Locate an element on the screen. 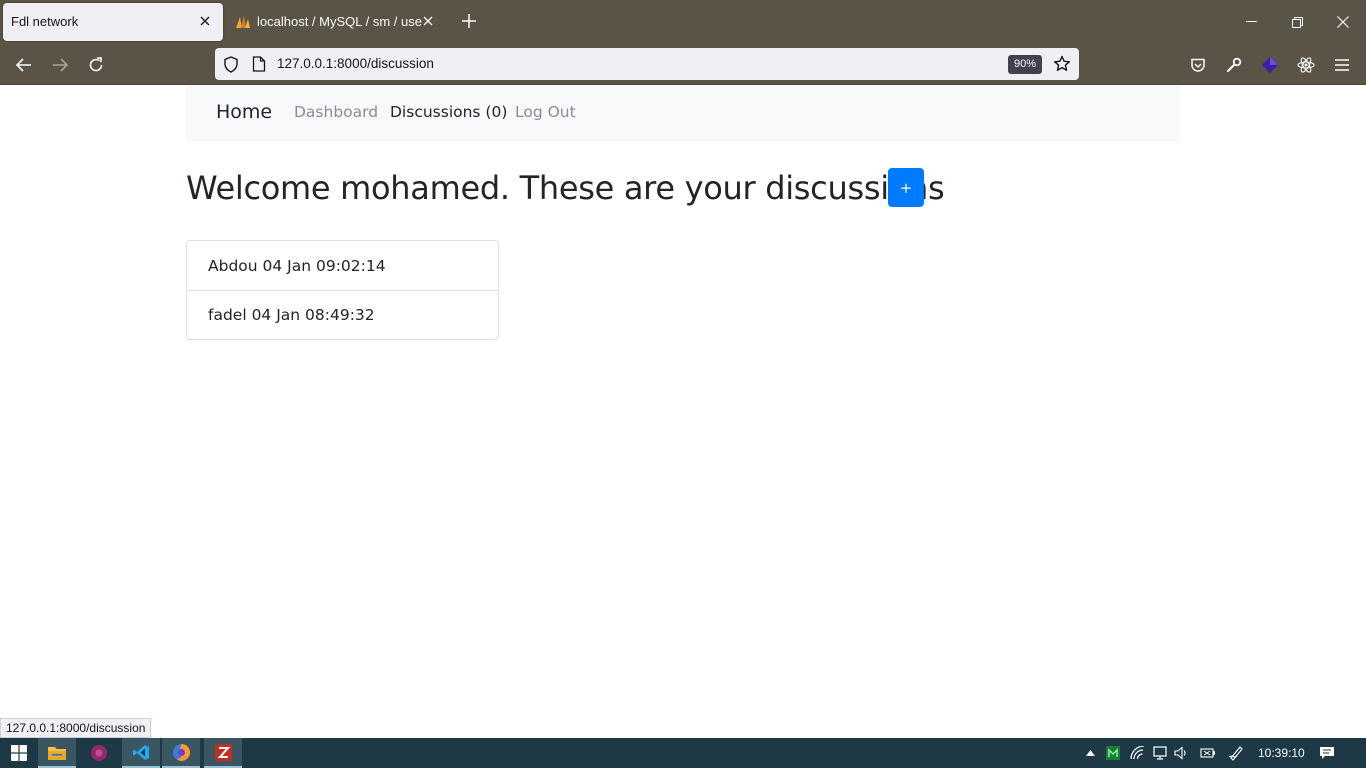 The image size is (1366, 768). volume-icon is located at coordinates (1182, 753).